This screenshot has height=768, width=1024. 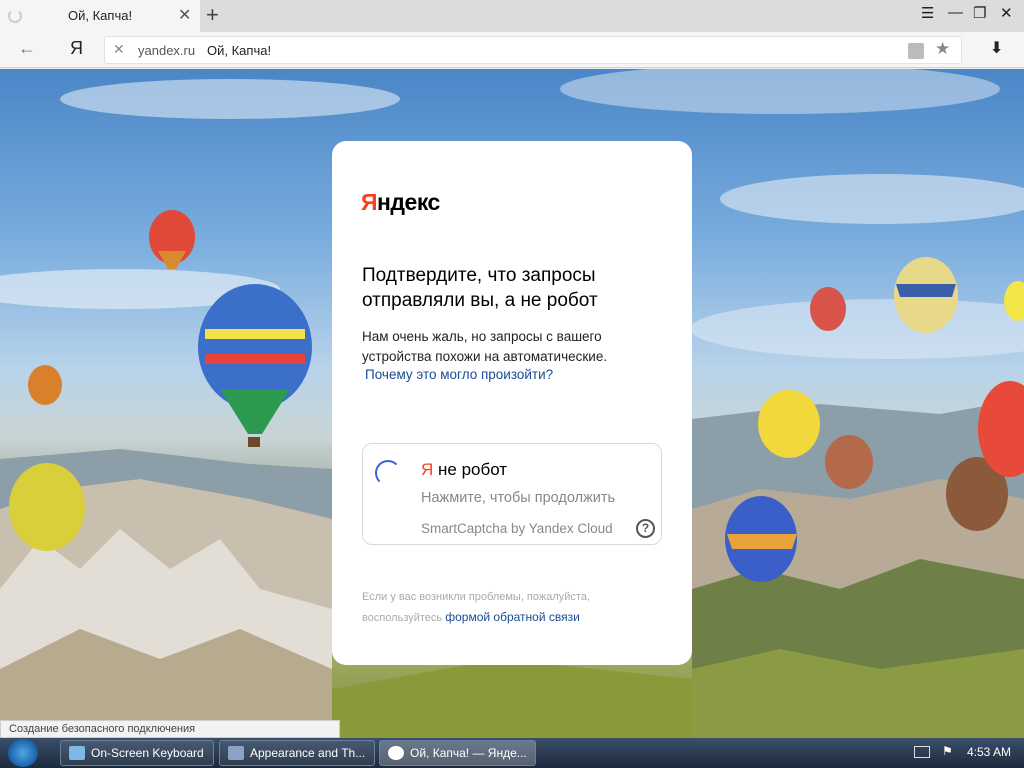 I want to click on back-button: ←, so click(x=27, y=48).